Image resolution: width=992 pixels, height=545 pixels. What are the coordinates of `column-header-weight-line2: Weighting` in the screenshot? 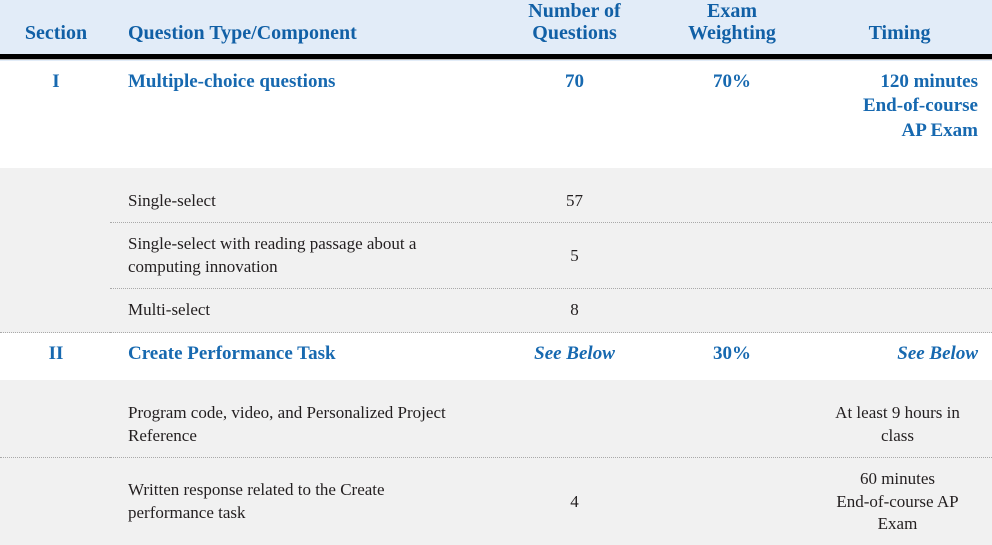 It's located at (732, 33).